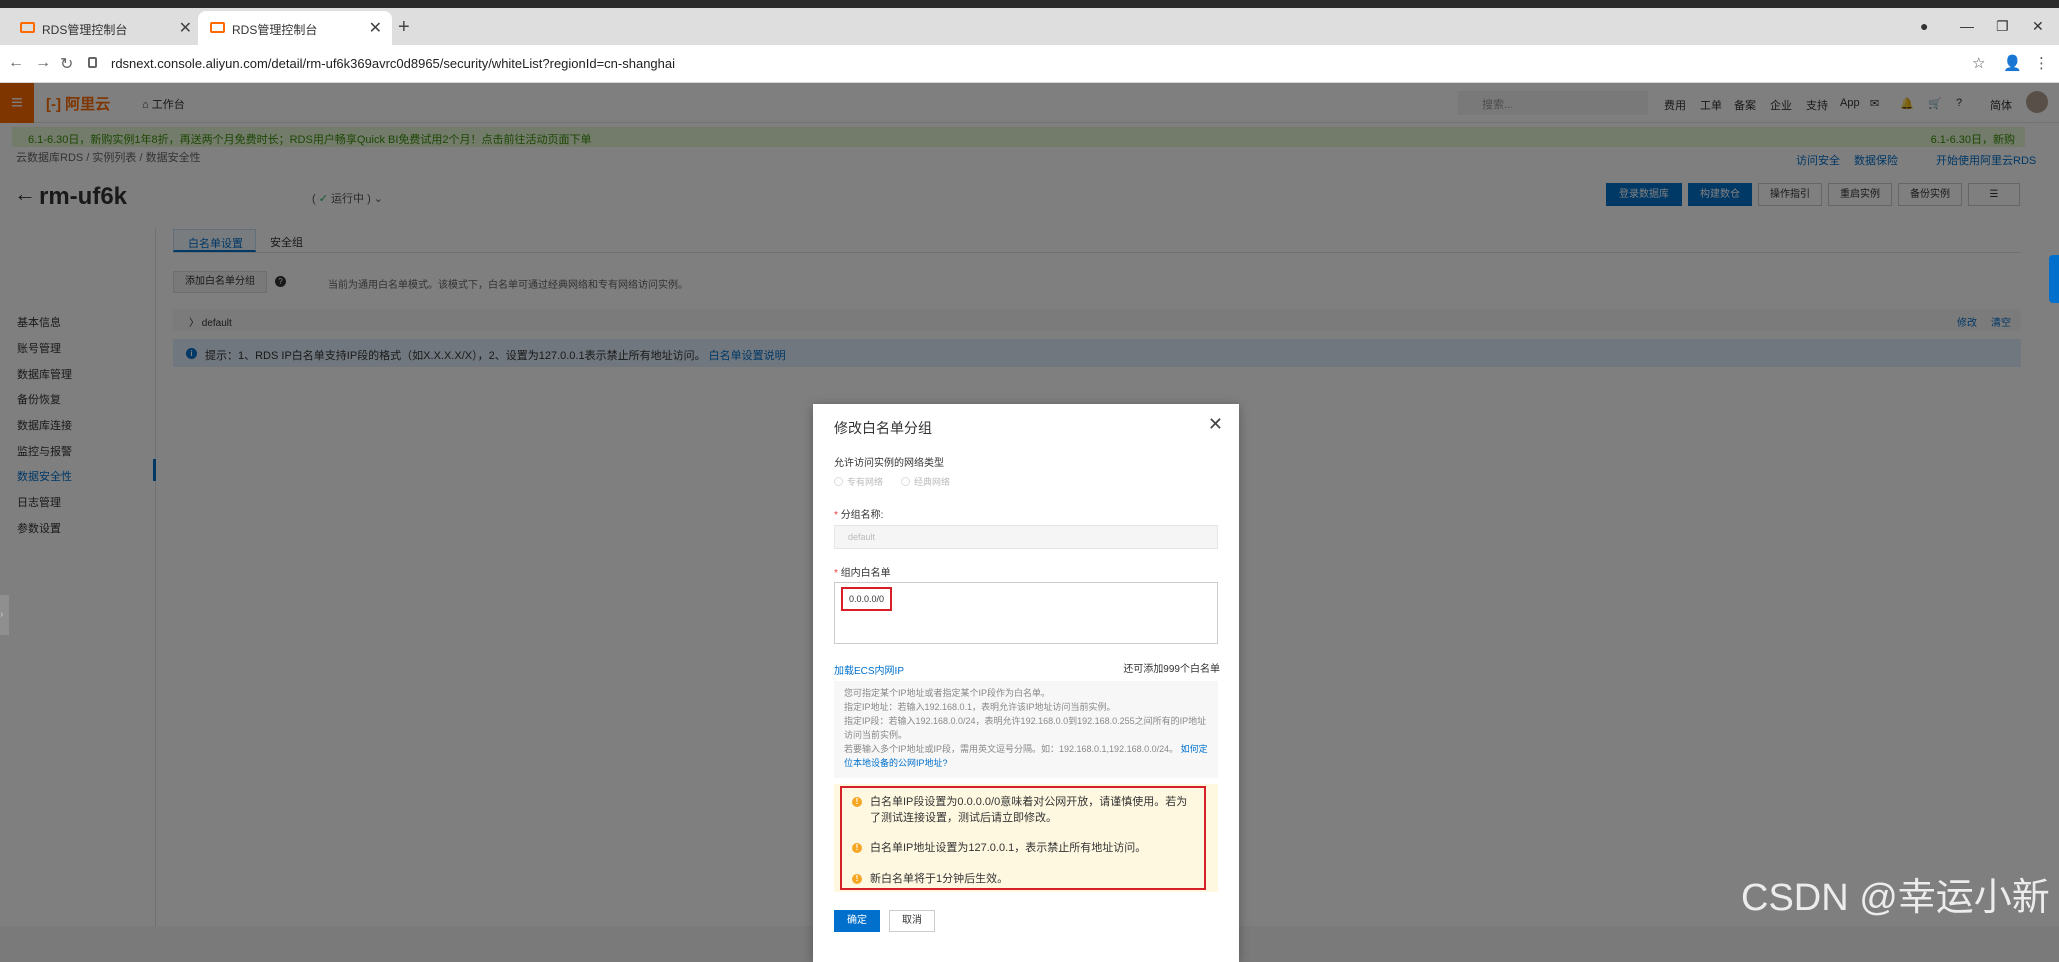  Describe the element at coordinates (1022, 879) in the screenshot. I see `warning-item: ! 新白名单将于1分钟后生效。` at that location.